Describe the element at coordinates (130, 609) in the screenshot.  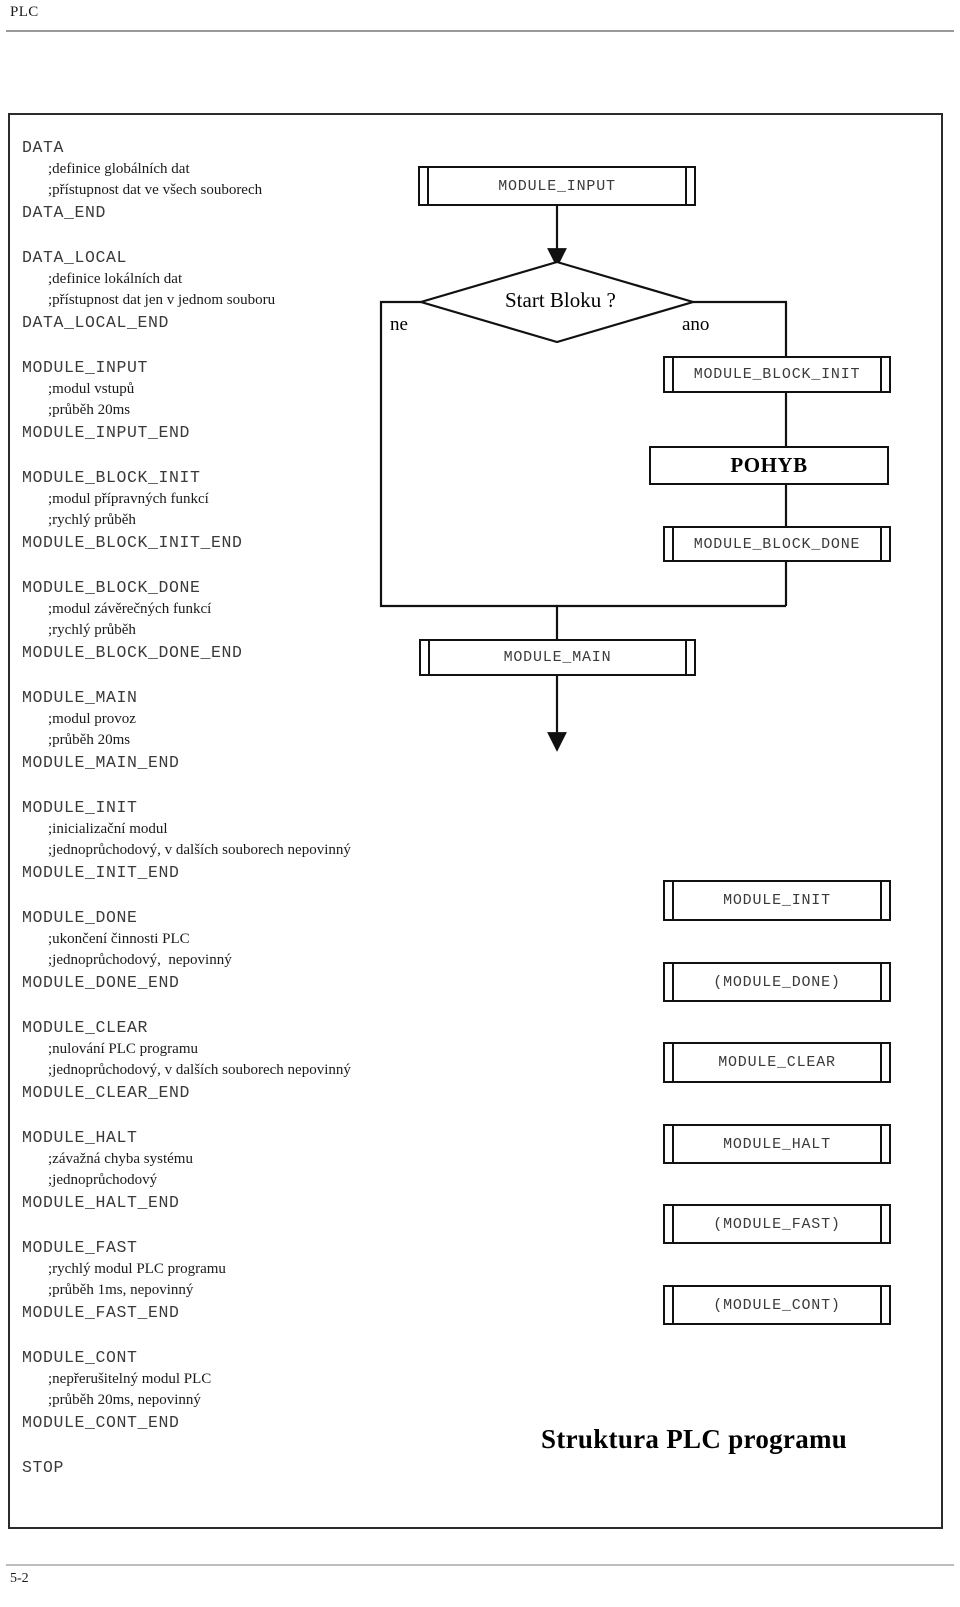
I see `code-comment: ;modul závěrečných funkcí` at that location.